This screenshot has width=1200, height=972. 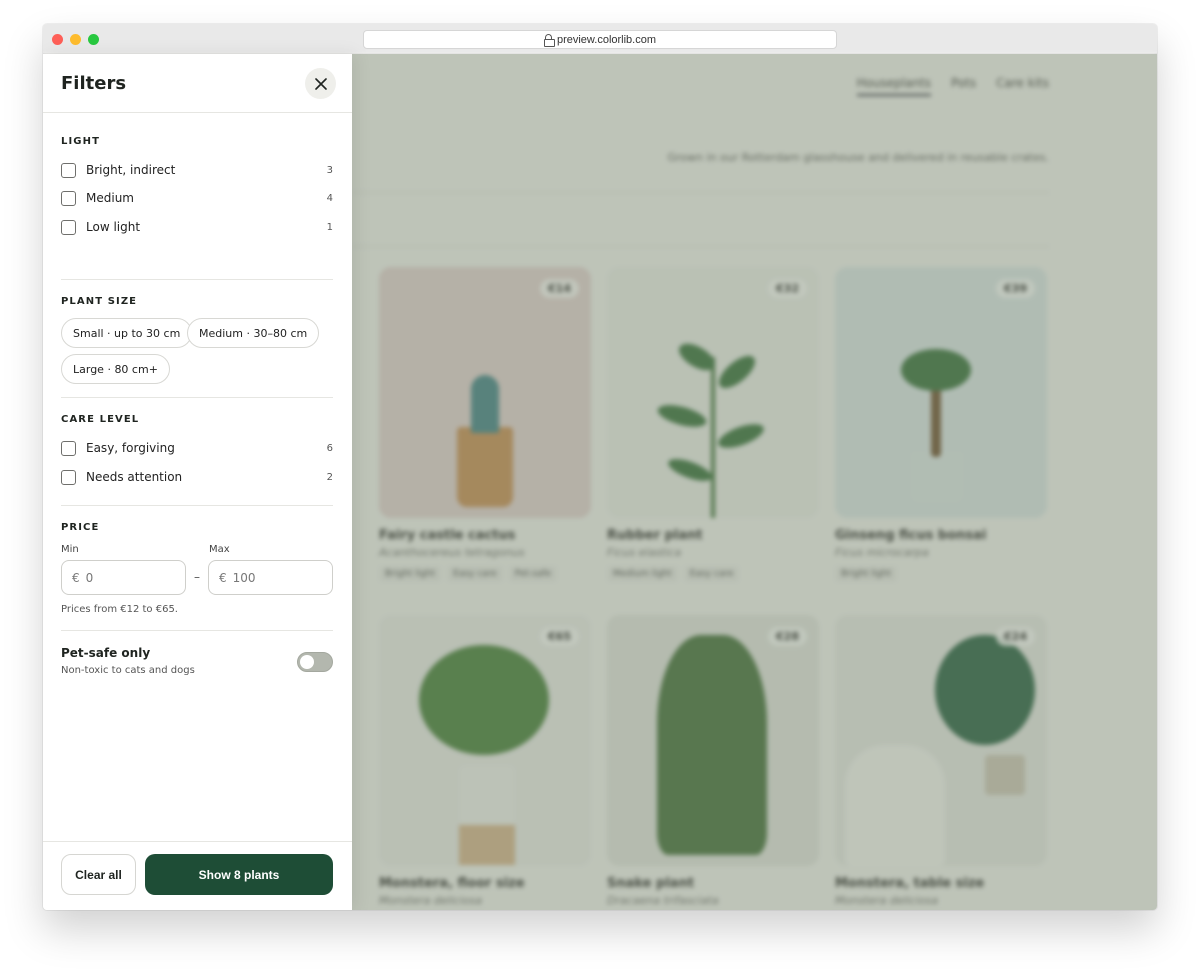 What do you see at coordinates (94, 83) in the screenshot?
I see `drawer-title: Filters` at bounding box center [94, 83].